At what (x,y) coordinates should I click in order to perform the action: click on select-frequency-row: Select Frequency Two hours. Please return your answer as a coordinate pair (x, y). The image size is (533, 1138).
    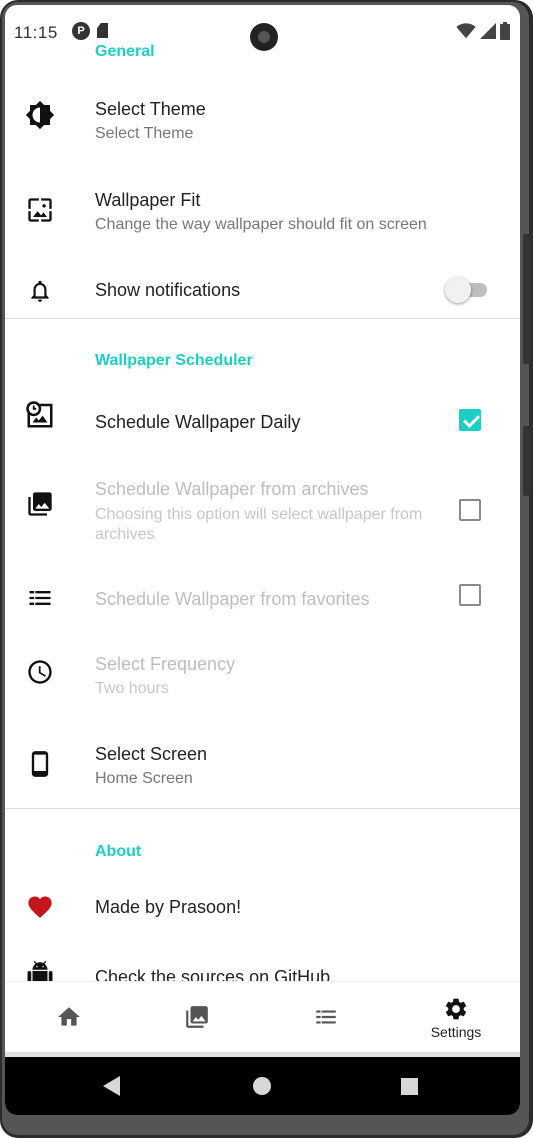
    Looking at the image, I should click on (262, 675).